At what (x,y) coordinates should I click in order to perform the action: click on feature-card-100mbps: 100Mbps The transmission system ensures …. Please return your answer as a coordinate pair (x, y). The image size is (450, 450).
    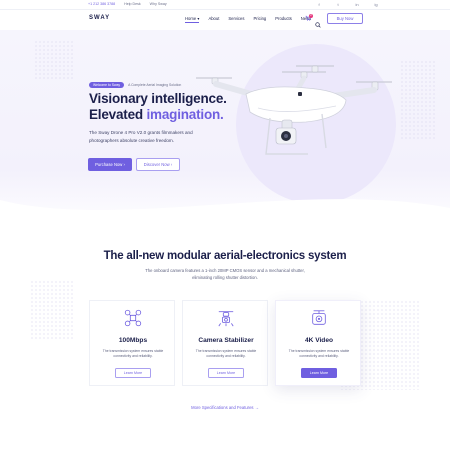
    Looking at the image, I should click on (132, 343).